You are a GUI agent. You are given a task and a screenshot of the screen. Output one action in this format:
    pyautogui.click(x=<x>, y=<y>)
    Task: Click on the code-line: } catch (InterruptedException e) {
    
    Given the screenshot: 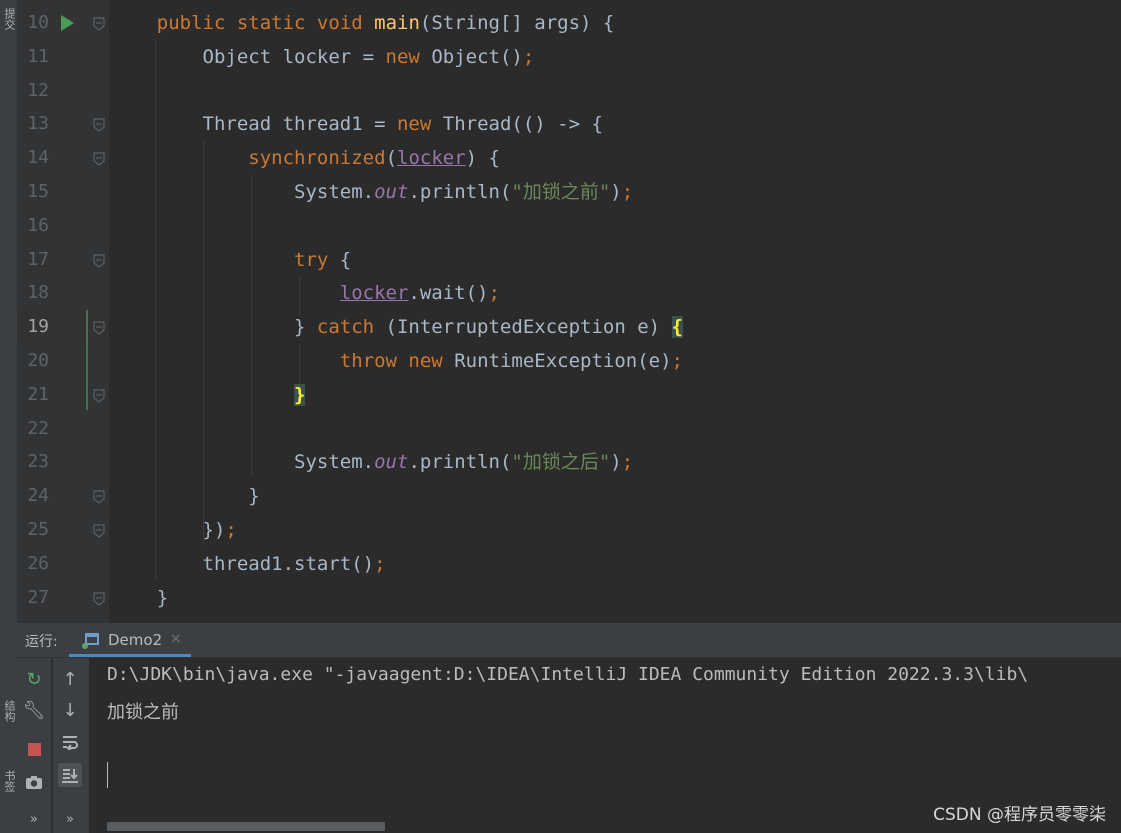 What is the action you would take?
    pyautogui.click(x=397, y=327)
    